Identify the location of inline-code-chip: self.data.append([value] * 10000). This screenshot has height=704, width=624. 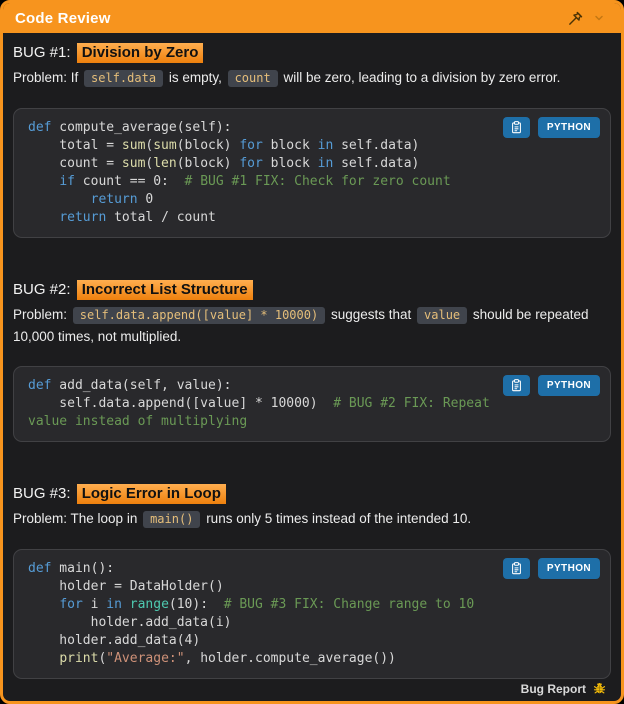
(199, 315).